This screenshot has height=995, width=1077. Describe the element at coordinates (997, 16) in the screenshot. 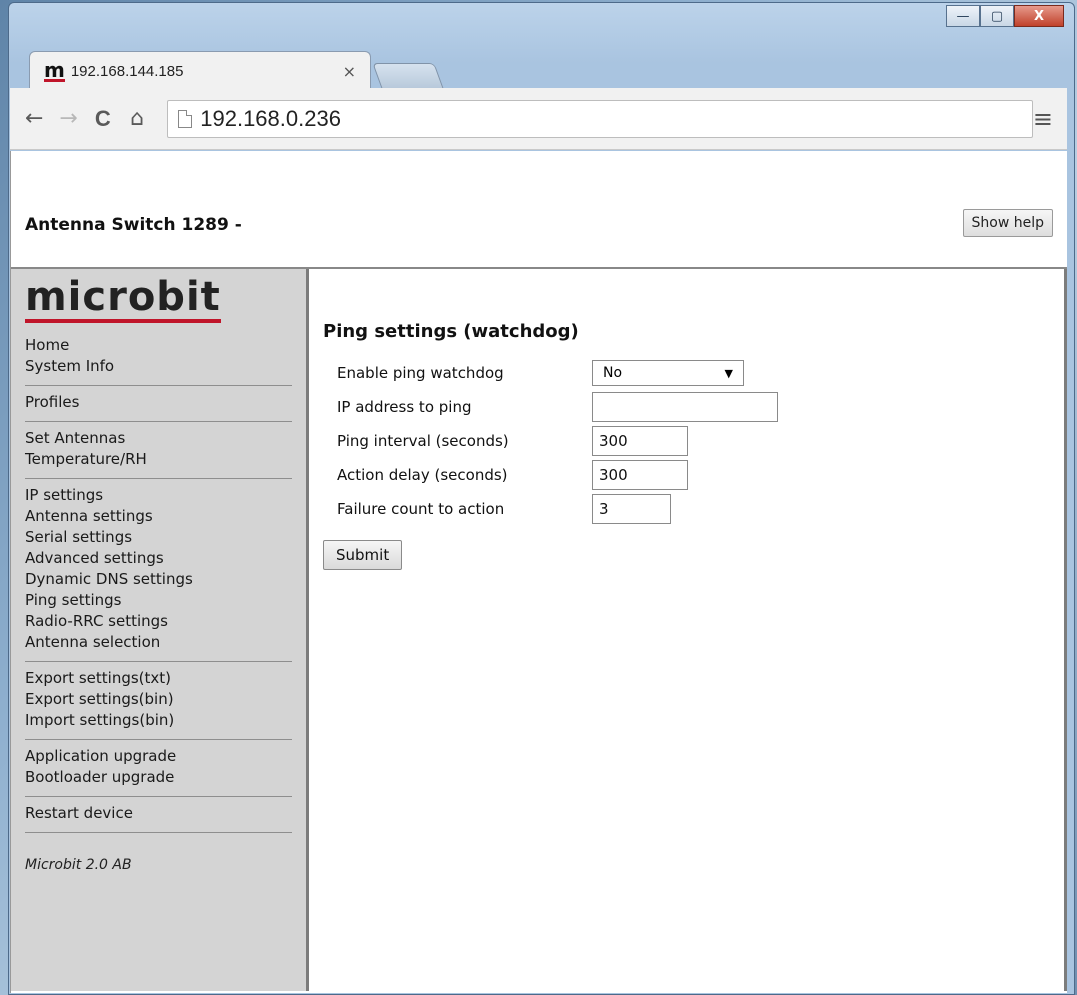

I see `maximize-button: ▢` at that location.